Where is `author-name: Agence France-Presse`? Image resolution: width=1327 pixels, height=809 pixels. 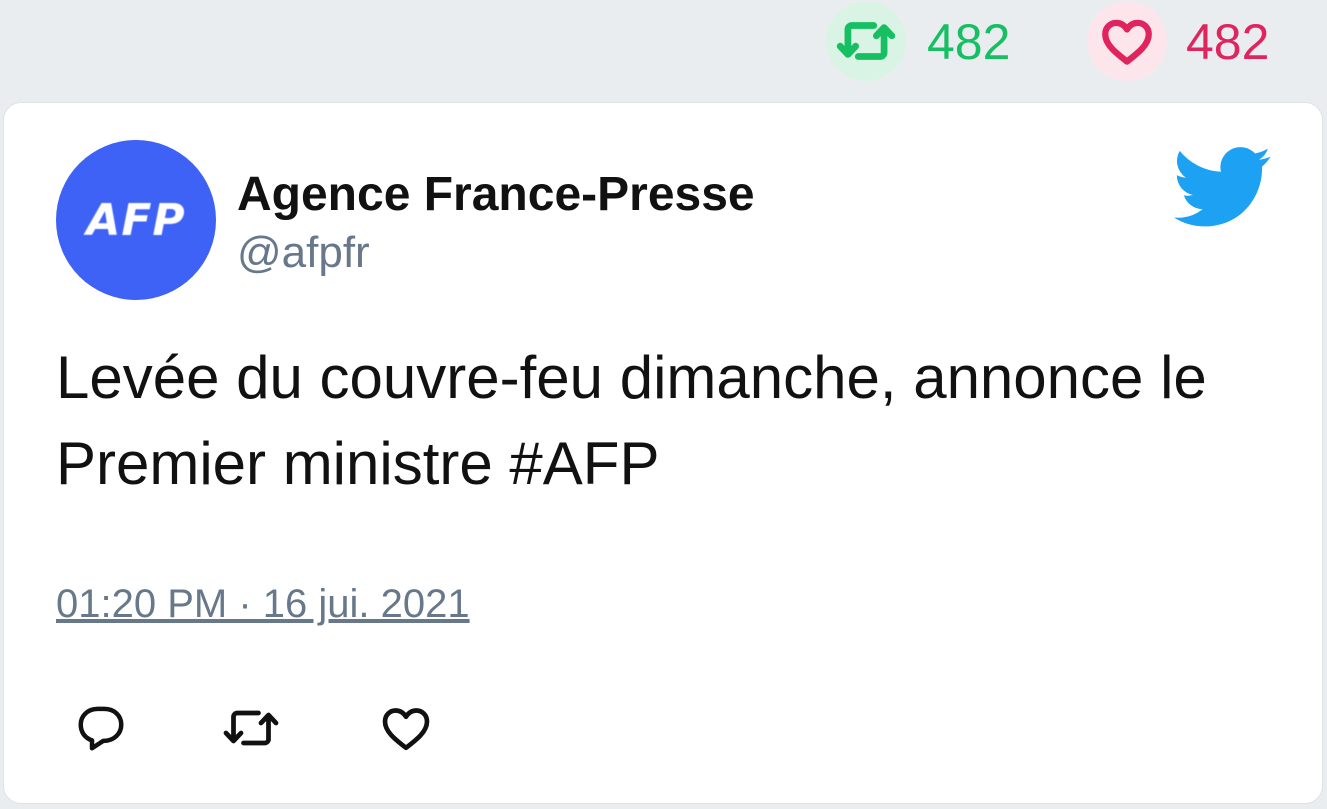 author-name: Agence France-Presse is located at coordinates (496, 195).